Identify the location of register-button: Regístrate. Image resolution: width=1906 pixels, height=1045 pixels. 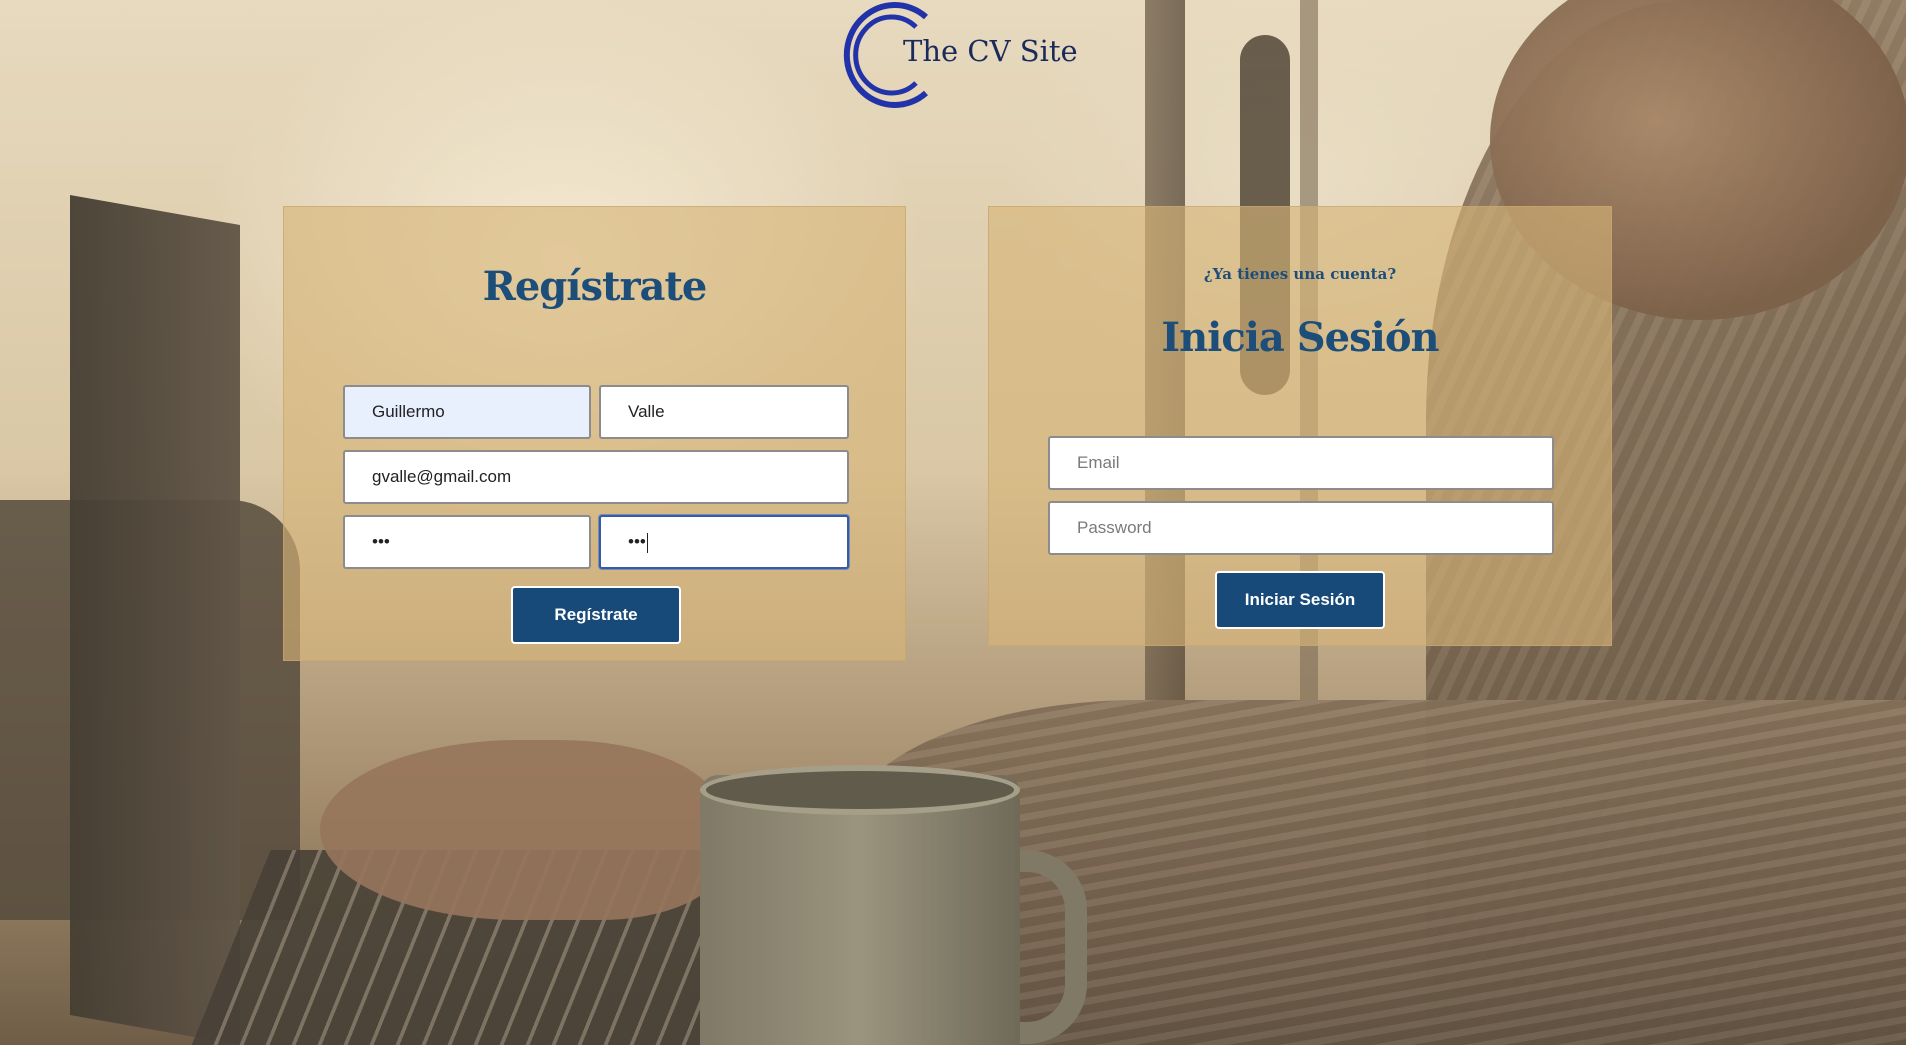
(596, 615).